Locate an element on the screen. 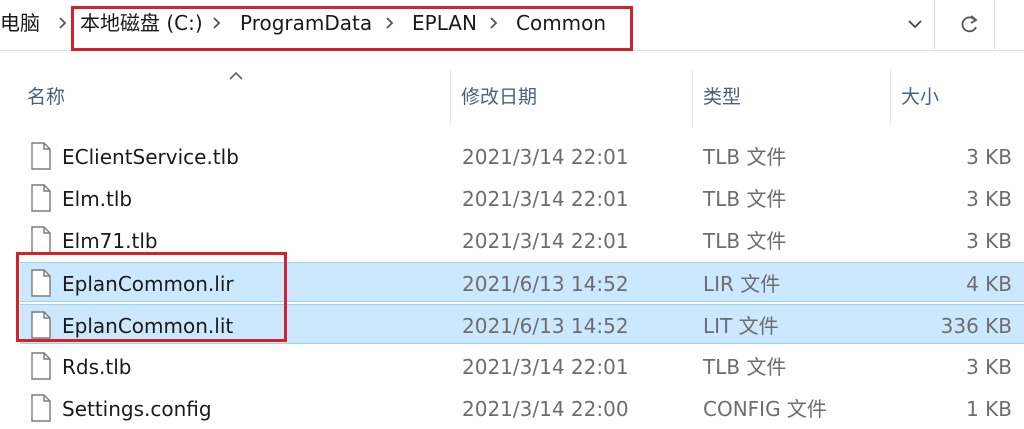 The width and height of the screenshot is (1024, 429). file-name: Elm71.tlb is located at coordinates (110, 241).